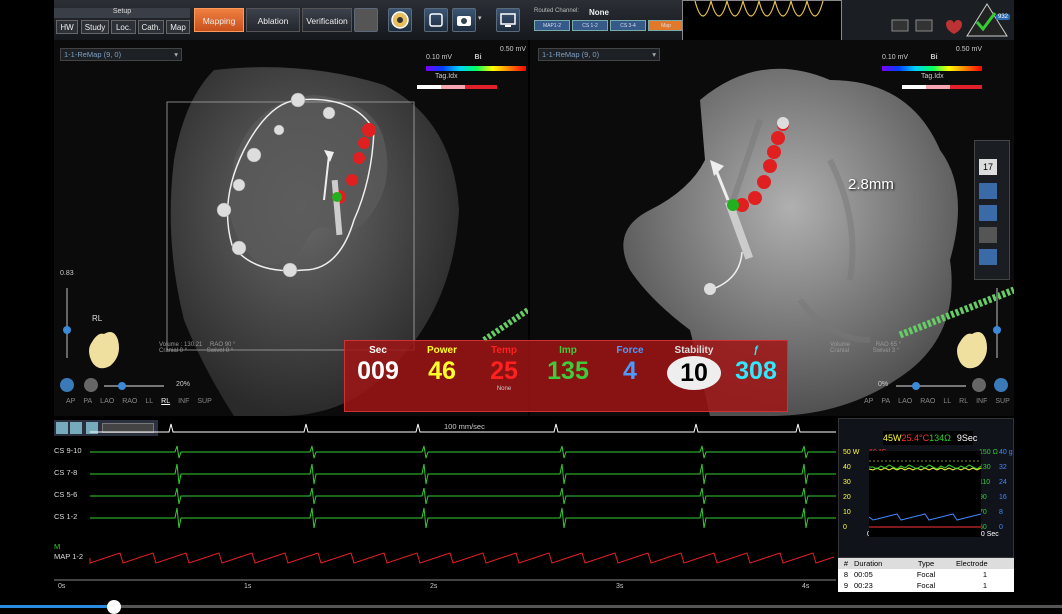 Image resolution: width=1062 pixels, height=614 pixels. Describe the element at coordinates (178, 27) in the screenshot. I see `tab-map: Map` at that location.